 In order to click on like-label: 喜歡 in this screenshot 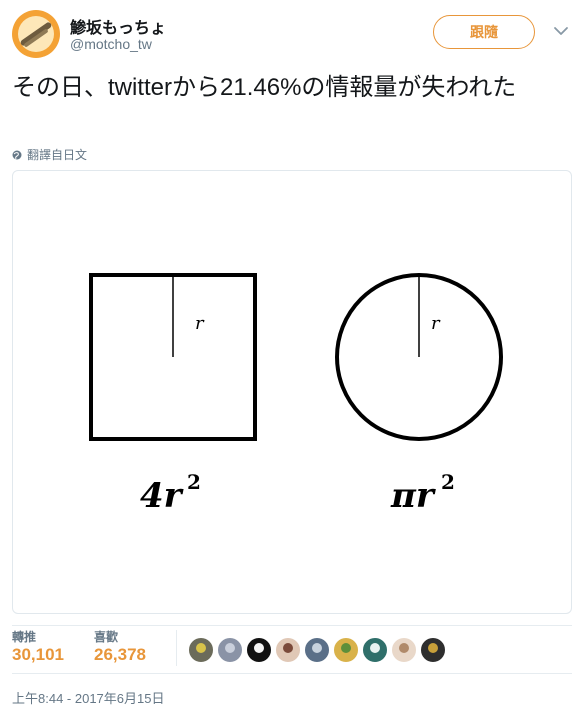, I will do `click(106, 637)`.